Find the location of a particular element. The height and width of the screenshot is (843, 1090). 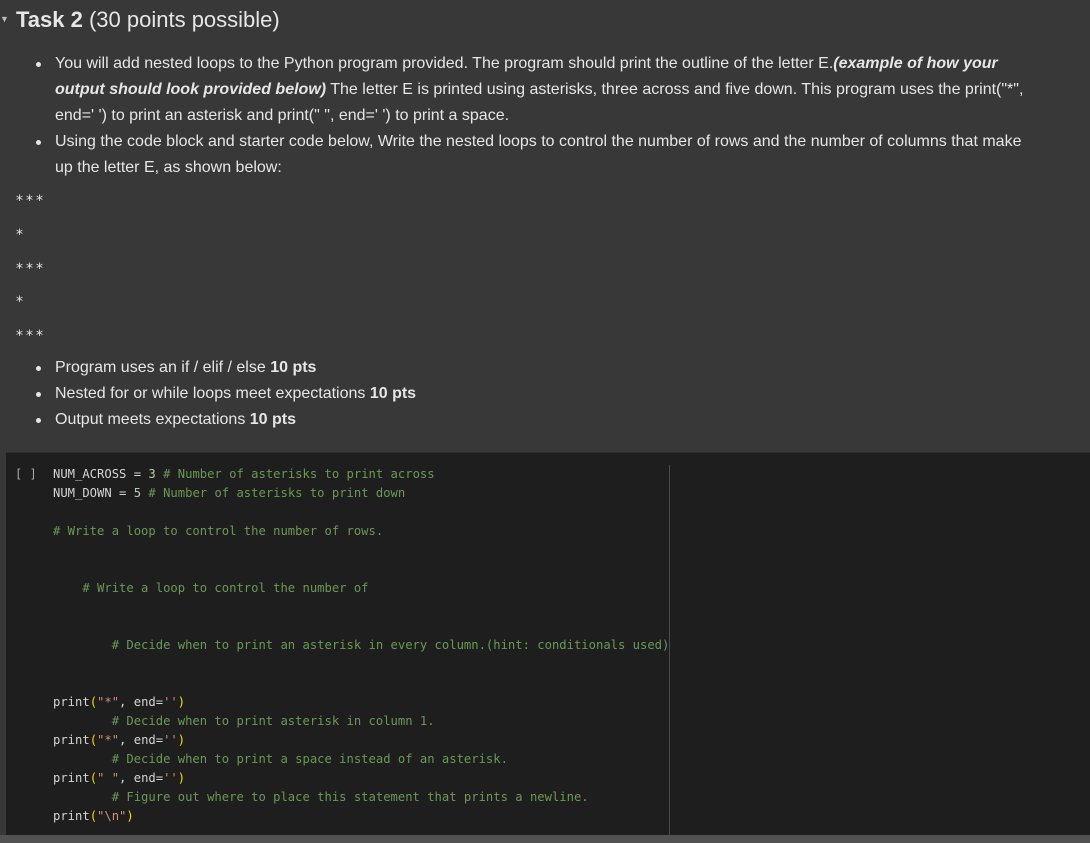

code-statement: NUM_ACROSS = 3 is located at coordinates (104, 474).